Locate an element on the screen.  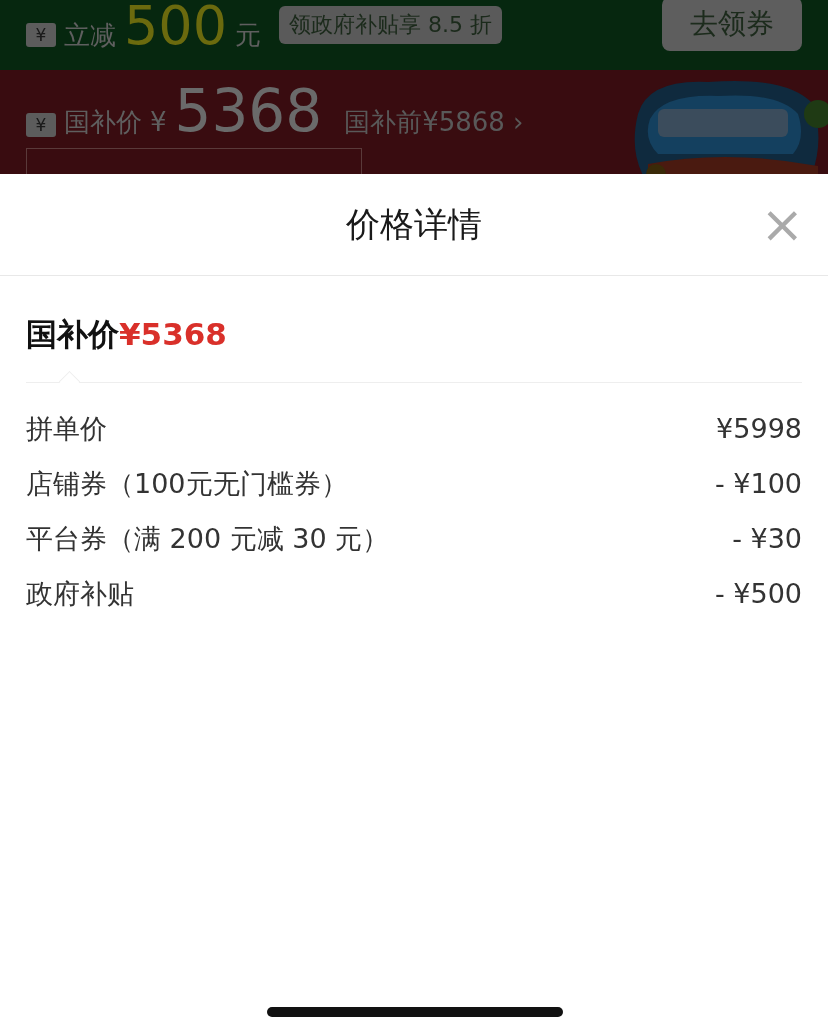
price-item-value: - ¥30 is located at coordinates (767, 538).